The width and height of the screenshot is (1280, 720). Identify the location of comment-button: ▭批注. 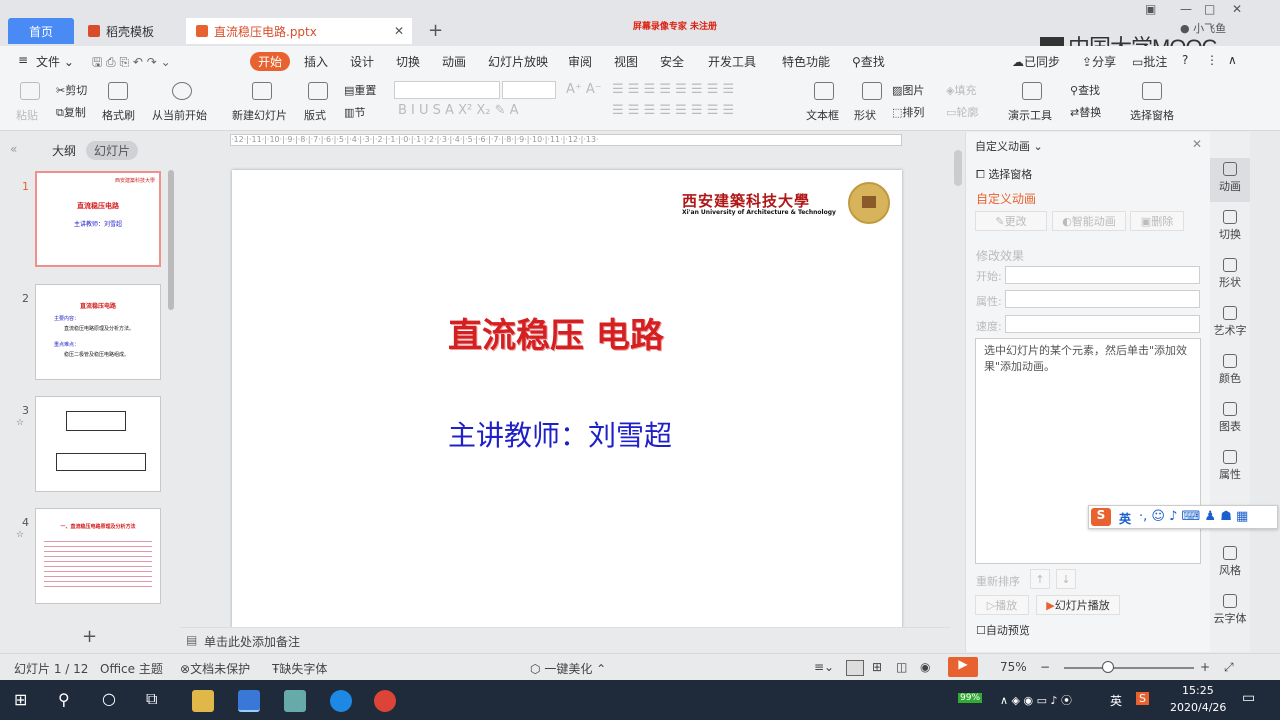
(1149, 61).